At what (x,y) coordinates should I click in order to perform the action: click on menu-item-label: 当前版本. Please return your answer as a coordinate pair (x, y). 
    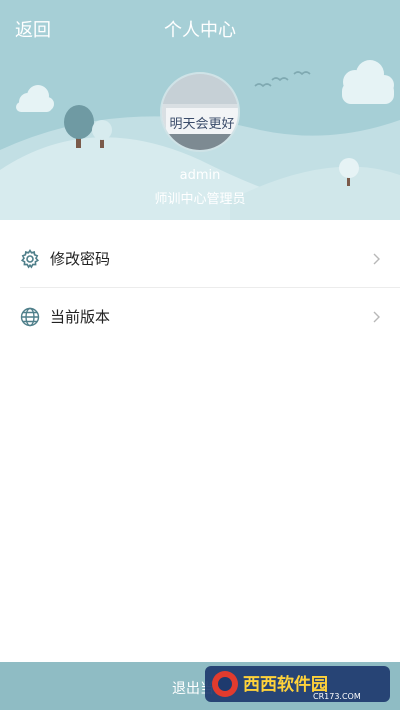
    Looking at the image, I should click on (80, 317).